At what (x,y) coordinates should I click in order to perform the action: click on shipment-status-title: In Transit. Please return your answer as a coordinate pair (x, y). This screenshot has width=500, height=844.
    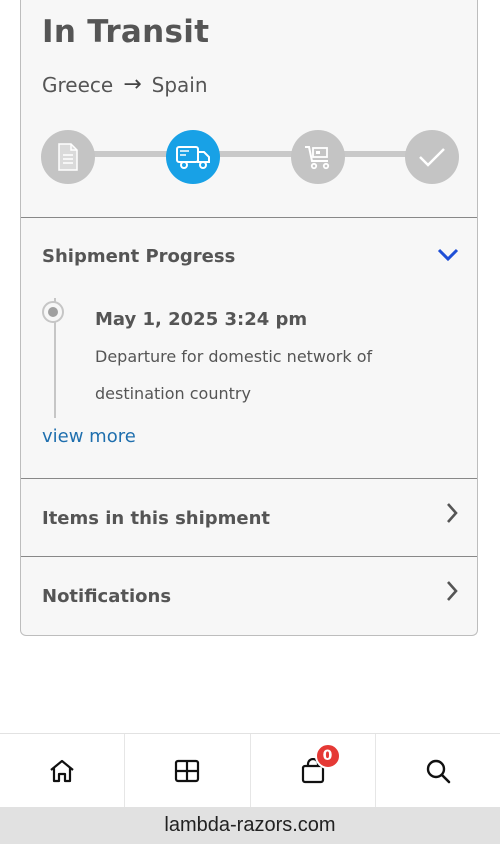
    Looking at the image, I should click on (126, 32).